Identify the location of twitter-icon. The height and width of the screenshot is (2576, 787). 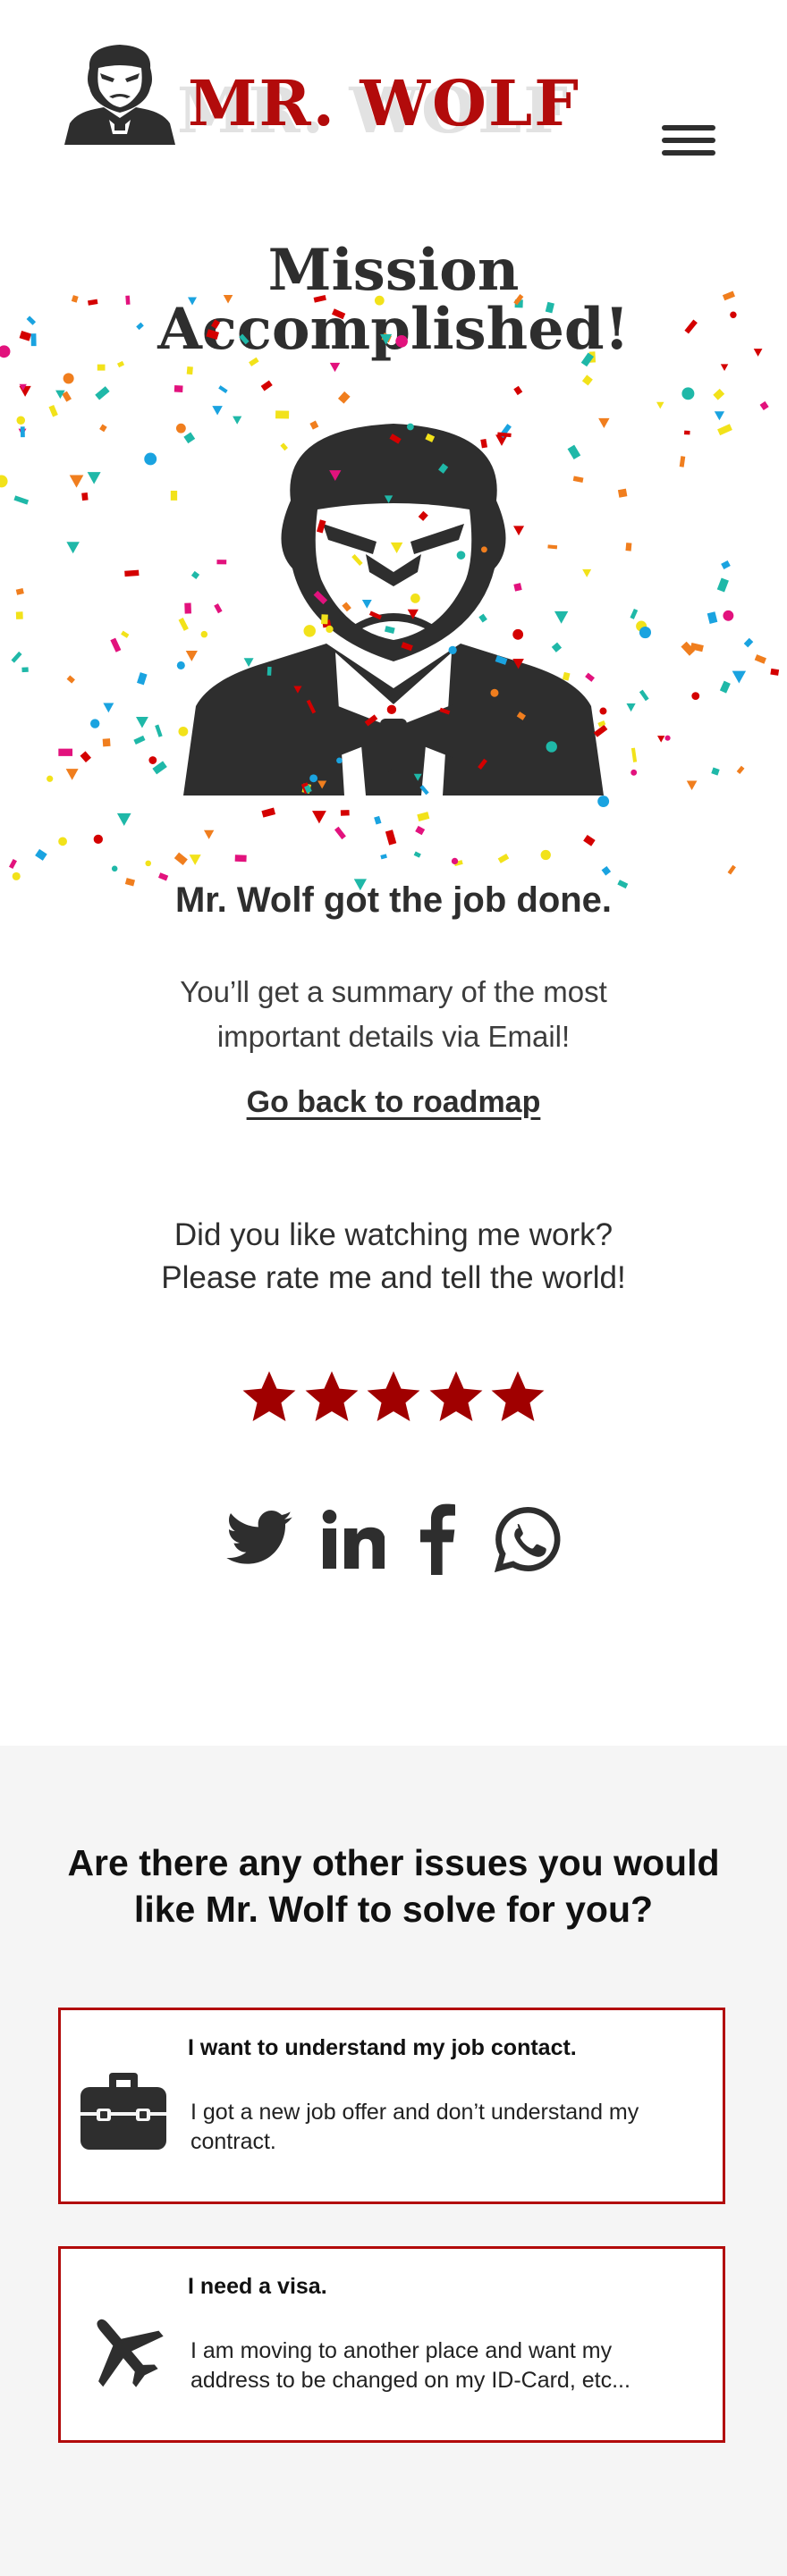
(259, 1539).